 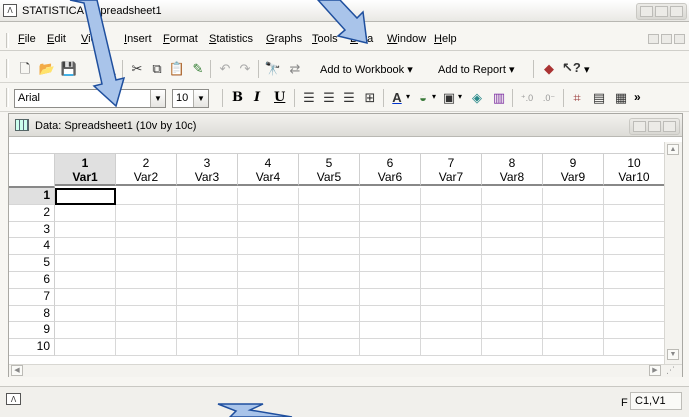 What do you see at coordinates (653, 39) in the screenshot?
I see `doc-minimize-icon` at bounding box center [653, 39].